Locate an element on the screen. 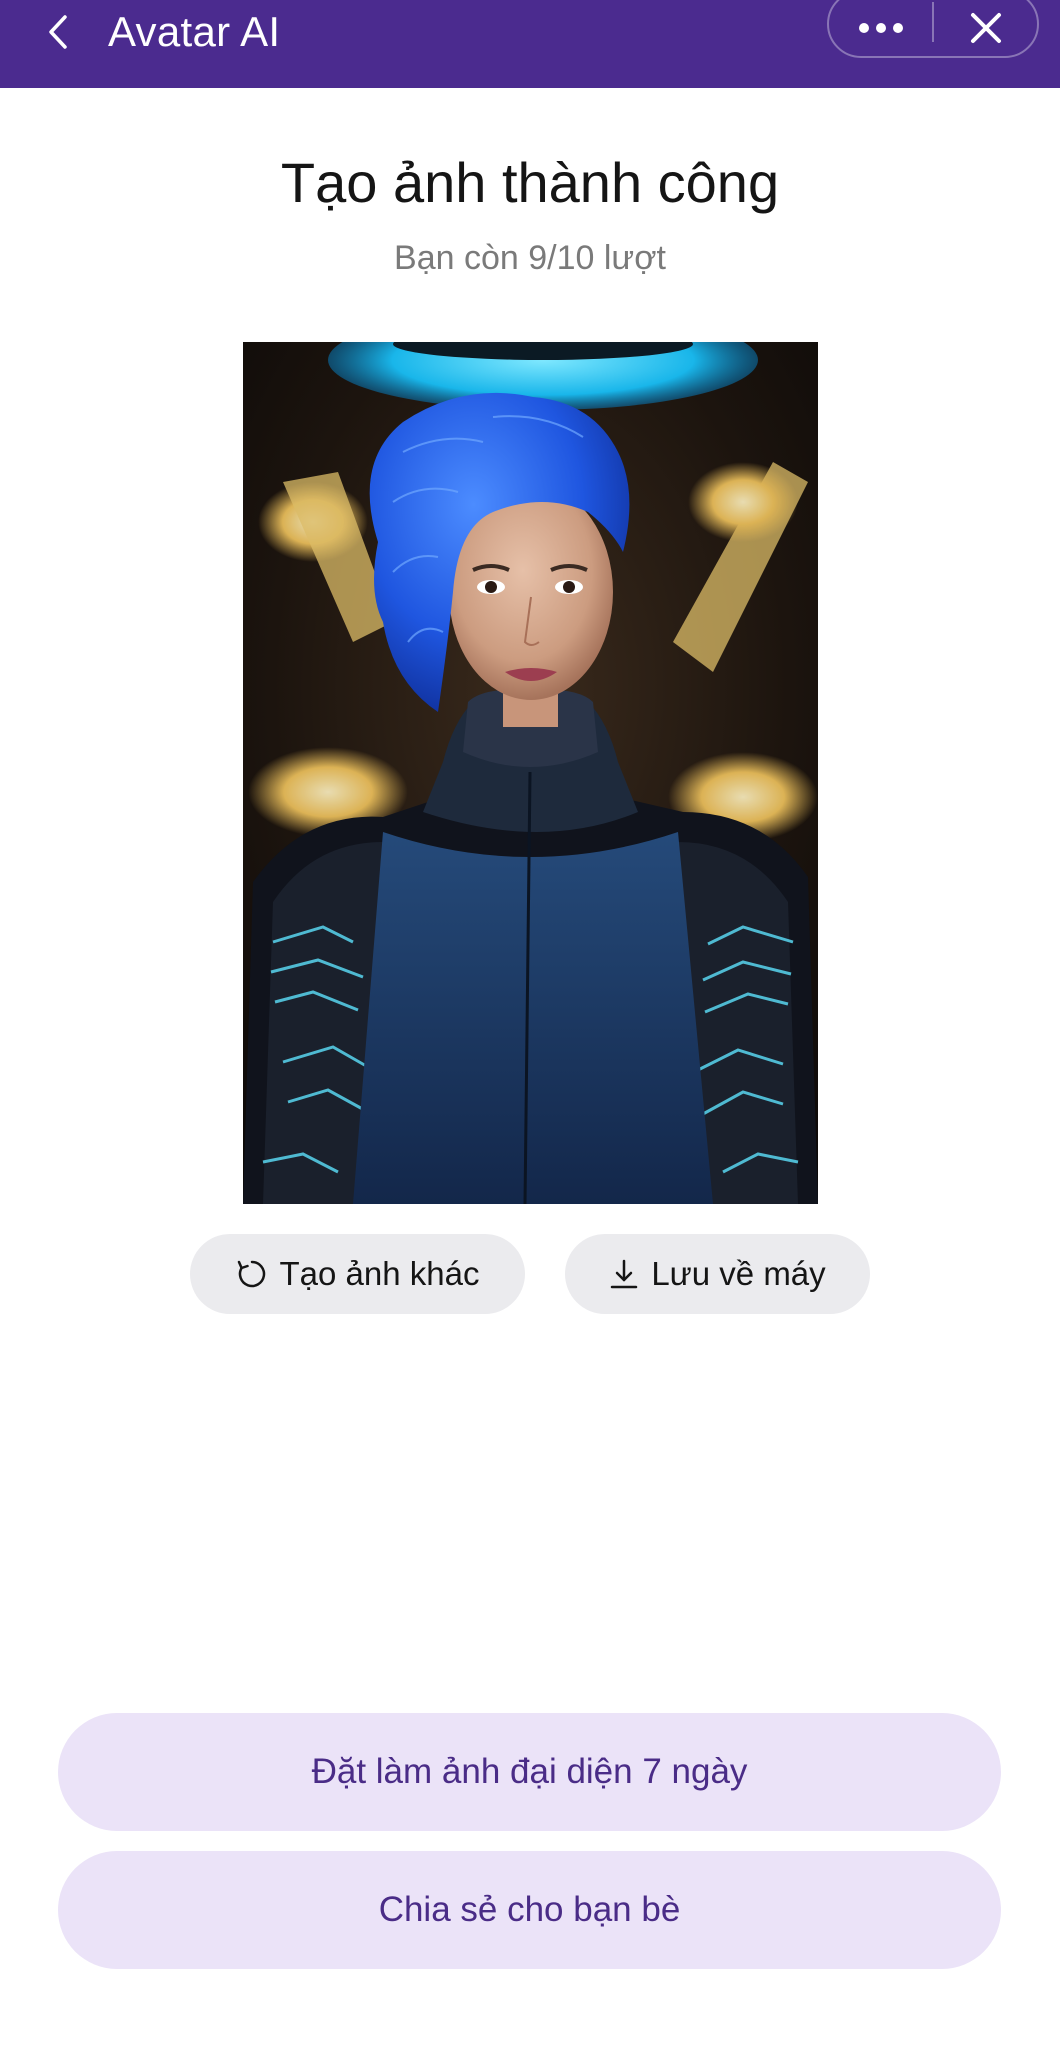 This screenshot has height=2048, width=1060. download-icon is located at coordinates (624, 1274).